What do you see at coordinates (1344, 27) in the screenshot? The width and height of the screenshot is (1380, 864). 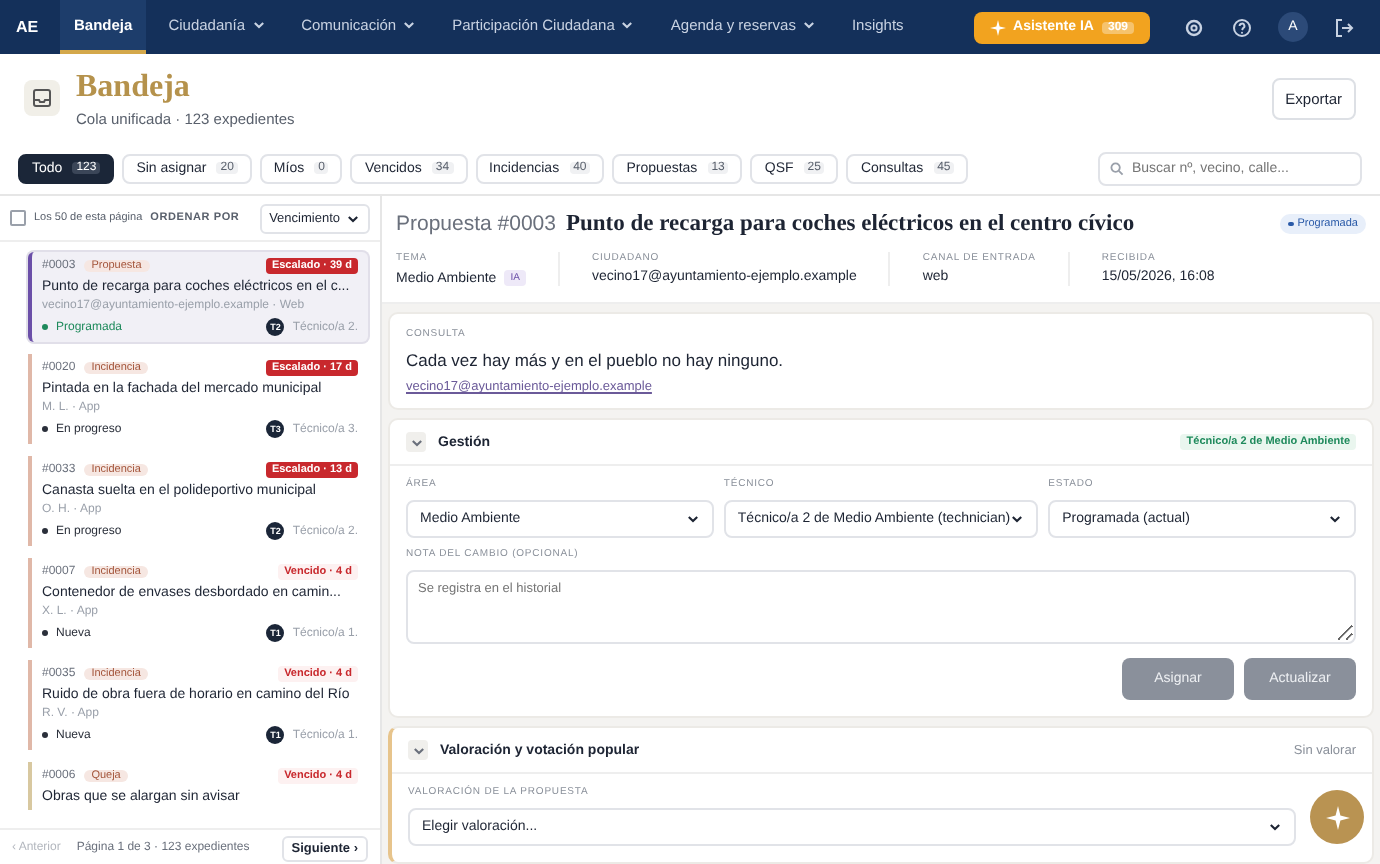 I see `logout-icon` at bounding box center [1344, 27].